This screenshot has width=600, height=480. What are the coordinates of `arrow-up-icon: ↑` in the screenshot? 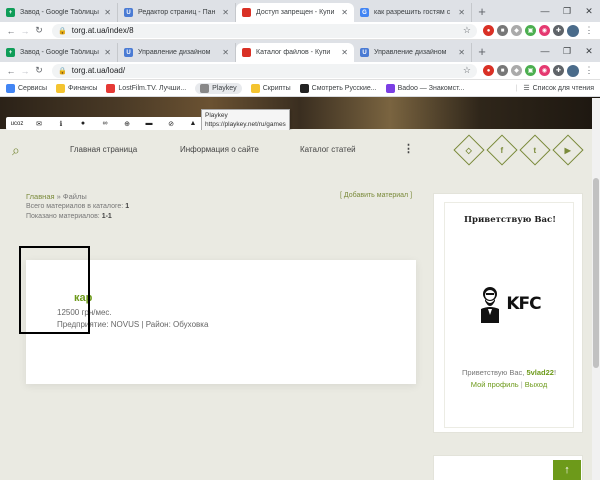 It's located at (567, 470).